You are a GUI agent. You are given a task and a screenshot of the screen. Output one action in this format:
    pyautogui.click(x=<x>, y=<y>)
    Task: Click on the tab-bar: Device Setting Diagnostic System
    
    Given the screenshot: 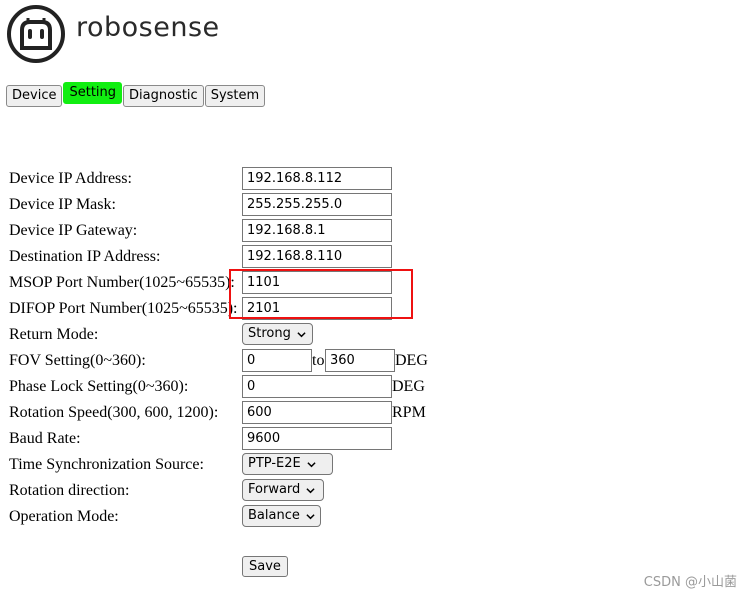 What is the action you would take?
    pyautogui.click(x=136, y=94)
    